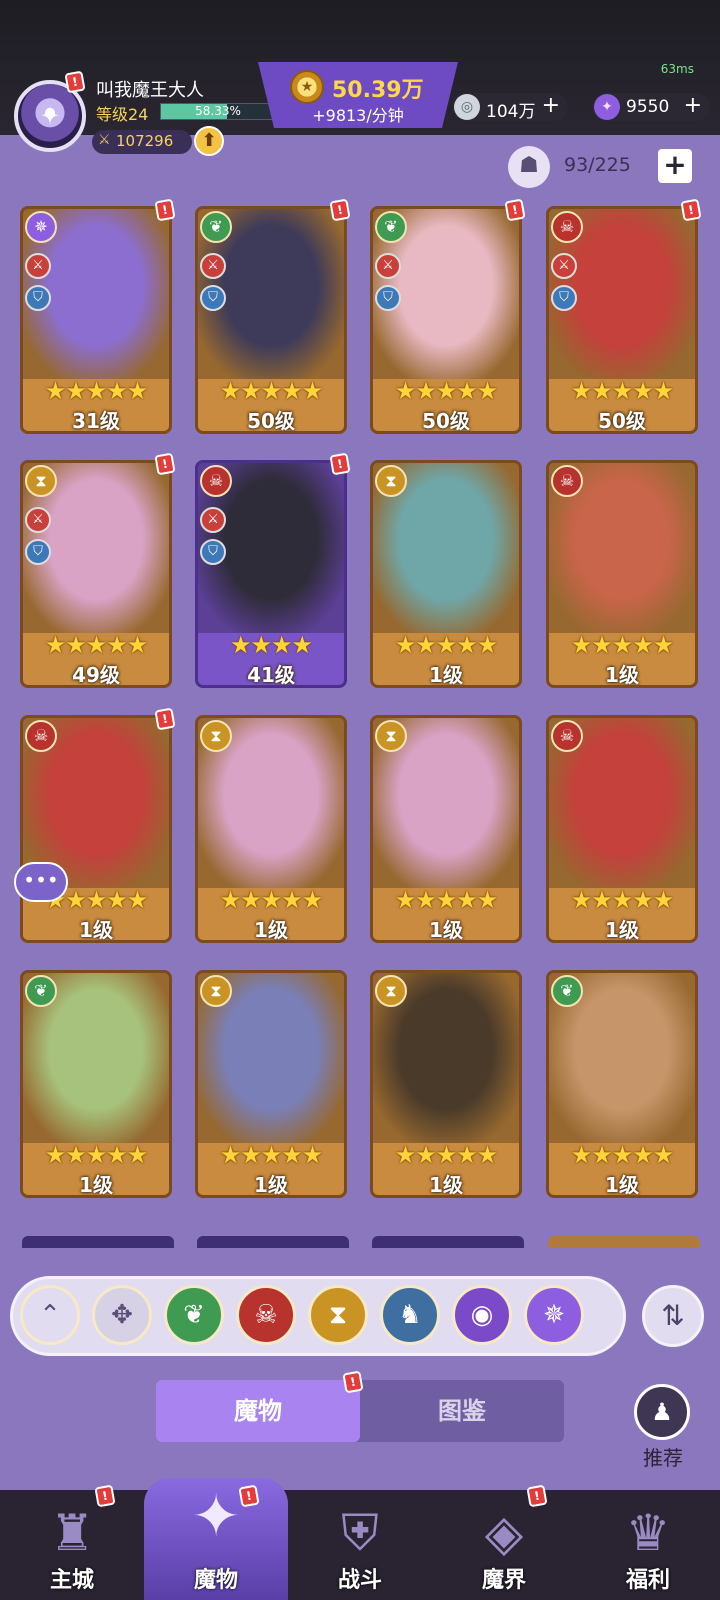 The image size is (720, 1600). I want to click on filter-collapse-icon: ⌃, so click(50, 1315).